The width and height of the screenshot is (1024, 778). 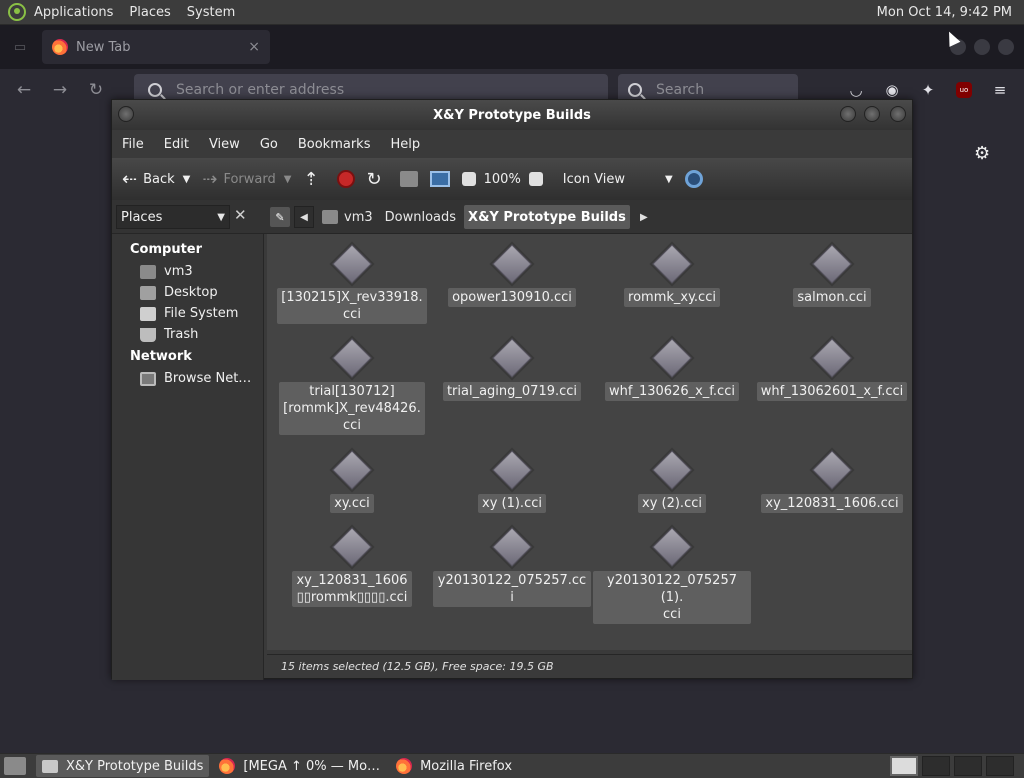 I want to click on menu-bookmarks: Bookmarks, so click(x=334, y=144).